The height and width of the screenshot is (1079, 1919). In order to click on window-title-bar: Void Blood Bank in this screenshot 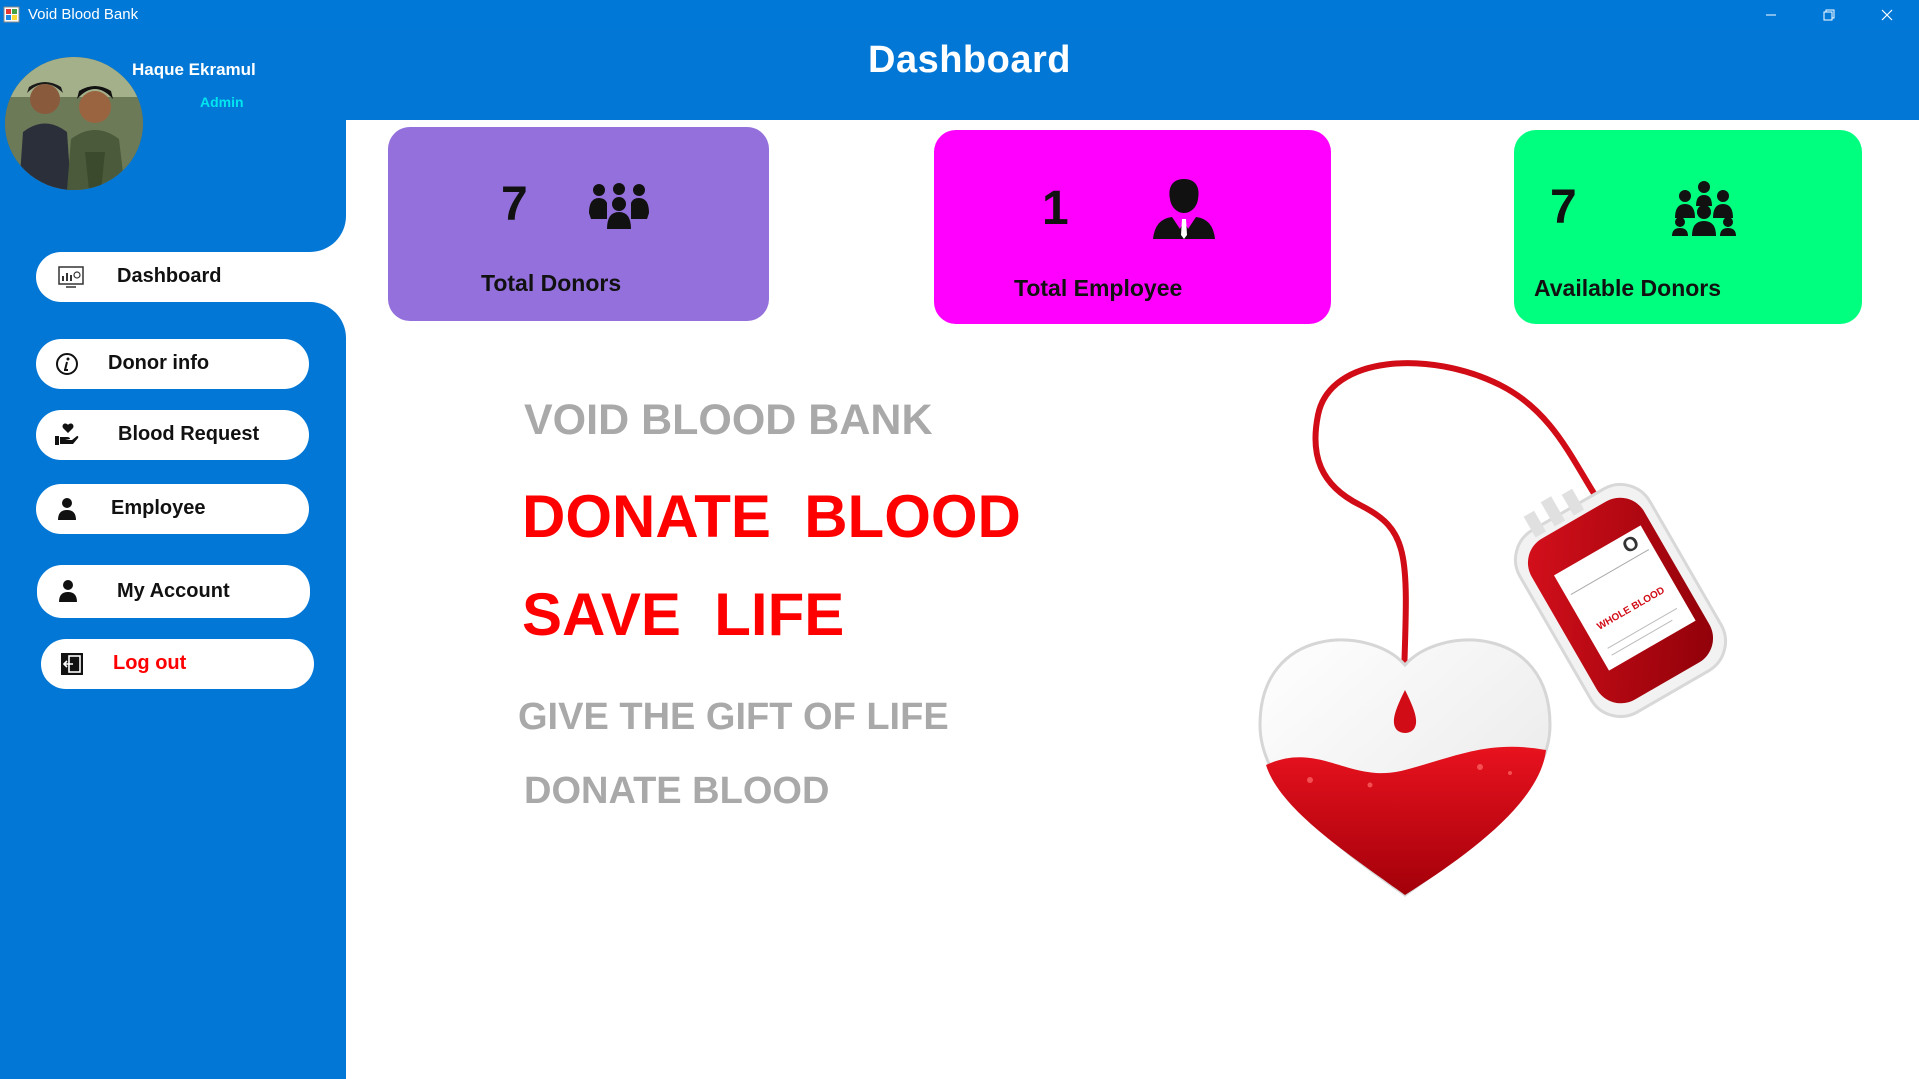, I will do `click(959, 14)`.